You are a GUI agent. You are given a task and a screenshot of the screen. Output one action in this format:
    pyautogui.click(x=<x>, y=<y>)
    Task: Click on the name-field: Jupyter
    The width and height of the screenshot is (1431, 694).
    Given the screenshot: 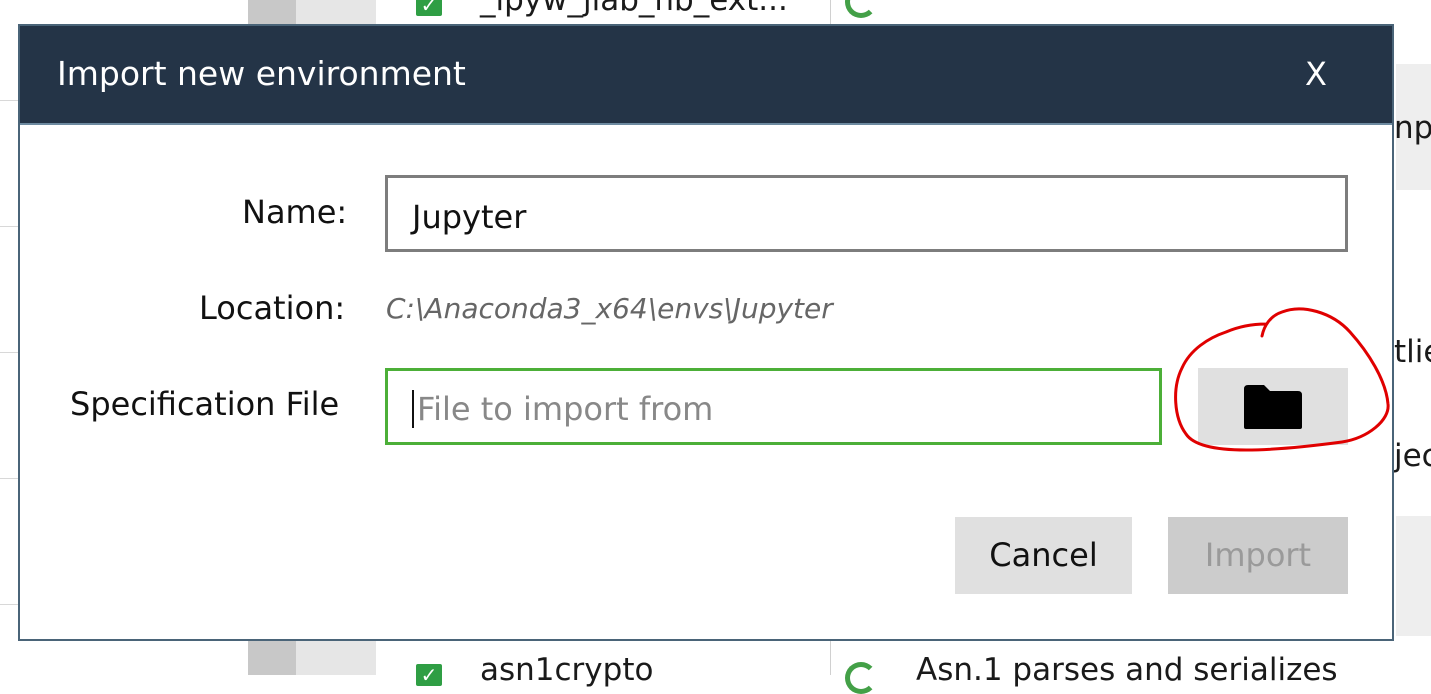 What is the action you would take?
    pyautogui.click(x=866, y=213)
    